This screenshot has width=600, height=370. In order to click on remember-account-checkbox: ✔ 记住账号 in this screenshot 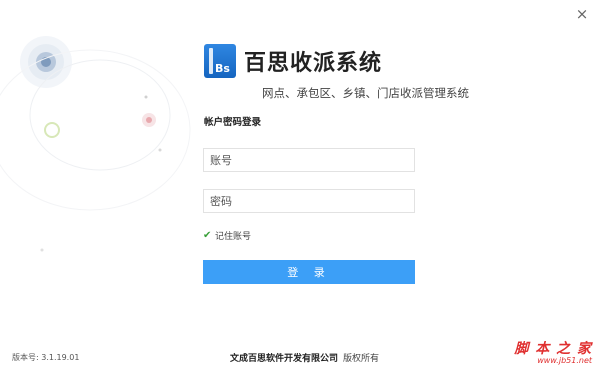, I will do `click(227, 236)`.